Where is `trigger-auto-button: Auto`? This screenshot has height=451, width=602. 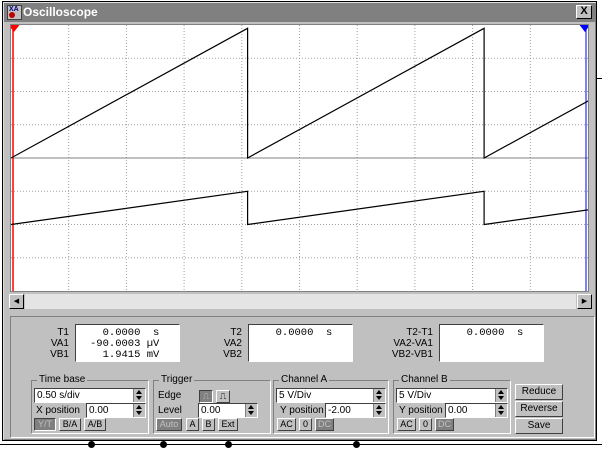 trigger-auto-button: Auto is located at coordinates (169, 424).